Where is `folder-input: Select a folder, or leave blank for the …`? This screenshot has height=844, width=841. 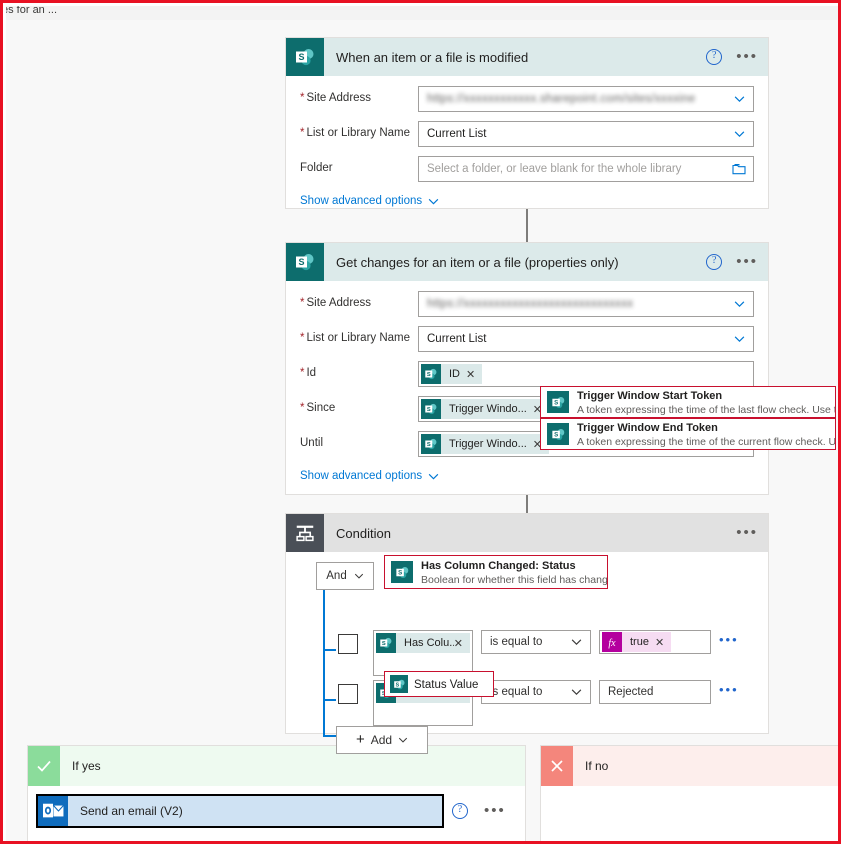
folder-input: Select a folder, or leave blank for the … is located at coordinates (586, 169).